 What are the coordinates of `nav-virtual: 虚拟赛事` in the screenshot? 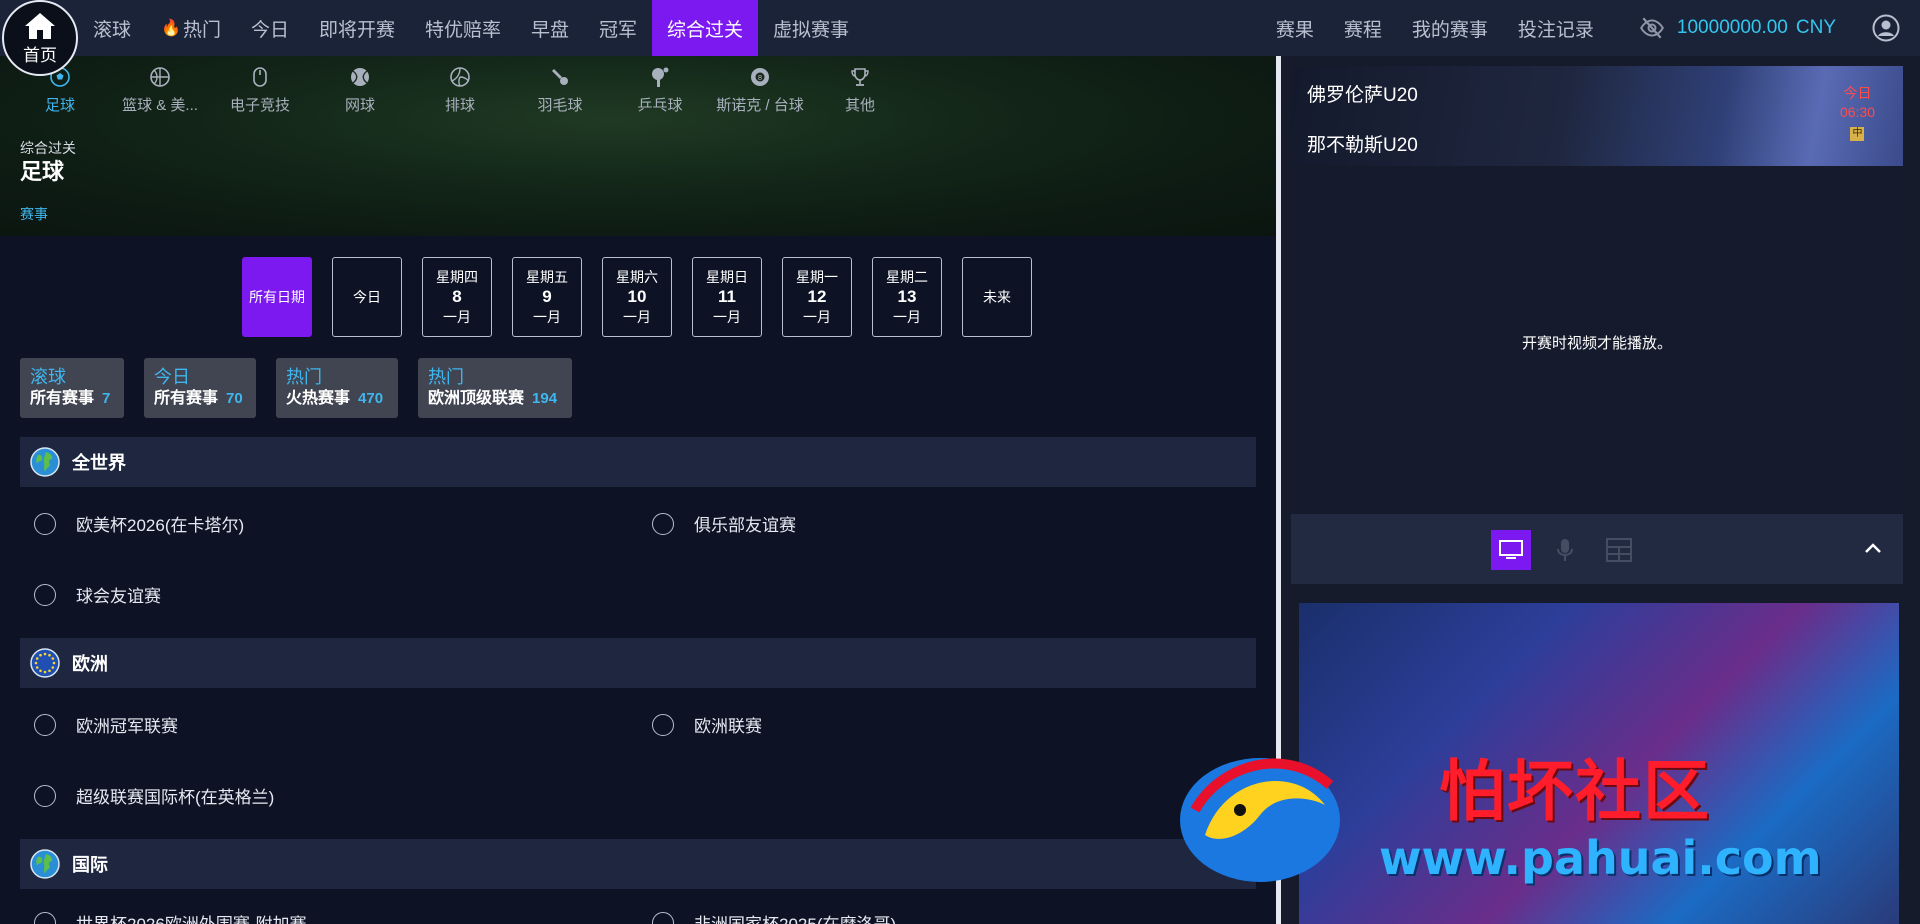 It's located at (811, 28).